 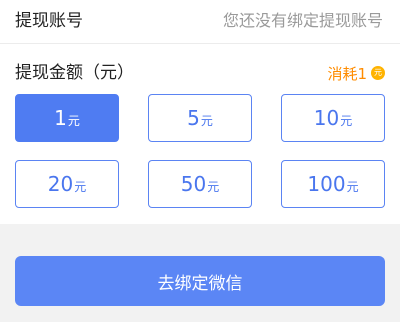 I want to click on amount-option-value: 100, so click(x=326, y=184).